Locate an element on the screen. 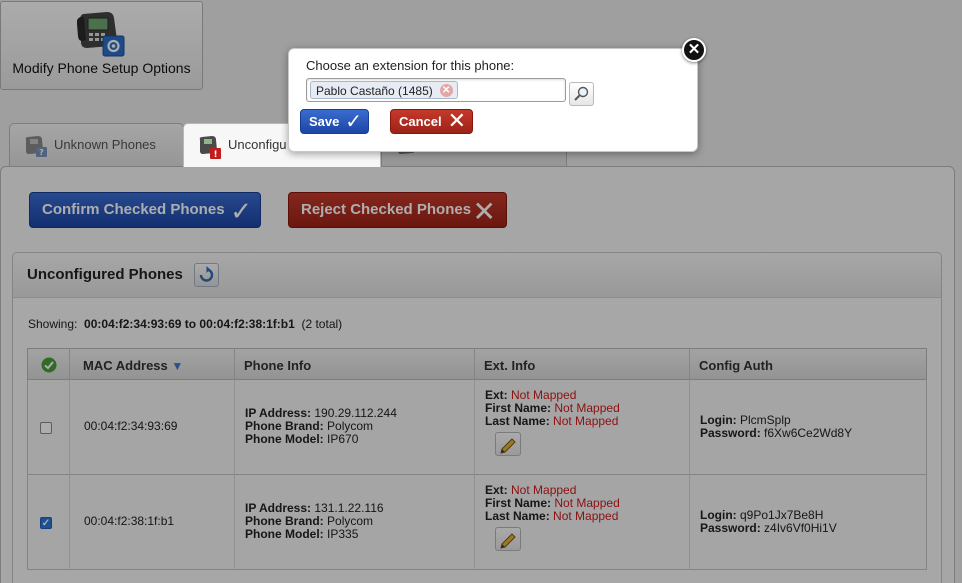  tab-label: Unconfigu is located at coordinates (257, 144).